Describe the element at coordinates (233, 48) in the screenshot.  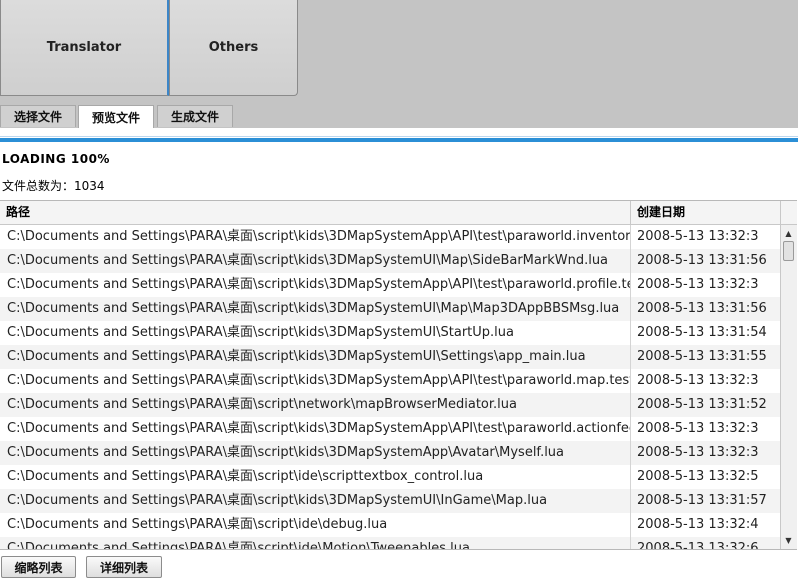
I see `others-button: Others` at that location.